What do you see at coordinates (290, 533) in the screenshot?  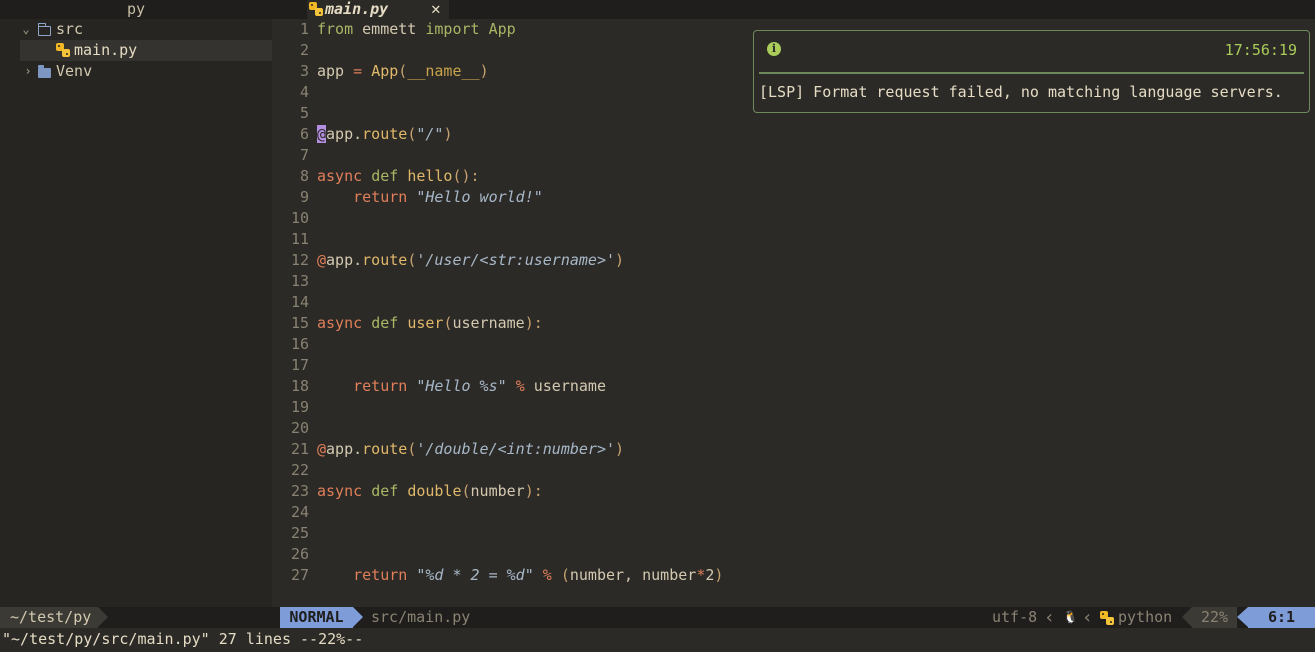 I see `code-line: 25` at bounding box center [290, 533].